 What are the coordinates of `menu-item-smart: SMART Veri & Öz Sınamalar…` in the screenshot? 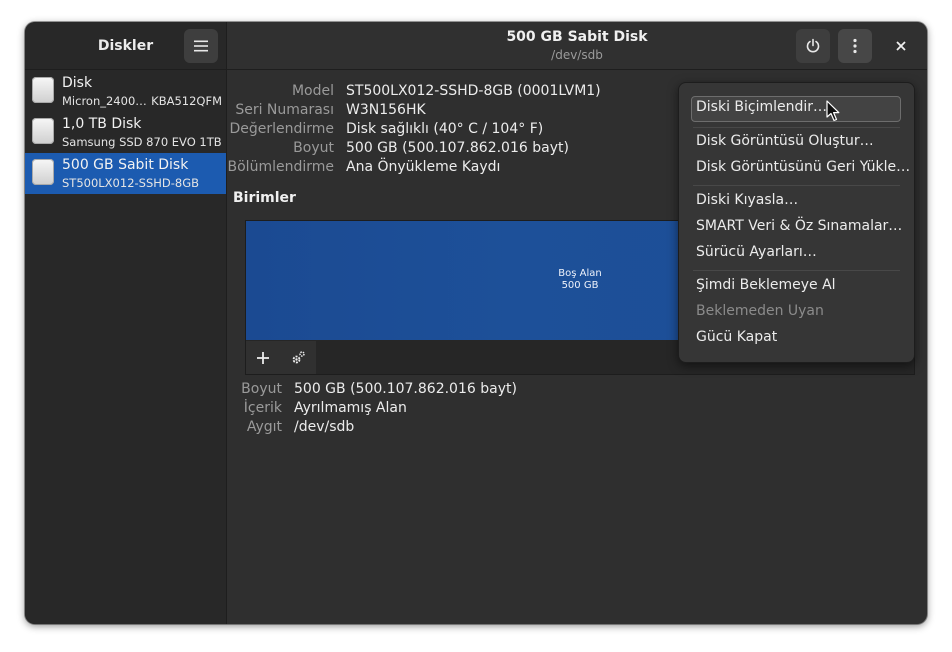 It's located at (799, 226).